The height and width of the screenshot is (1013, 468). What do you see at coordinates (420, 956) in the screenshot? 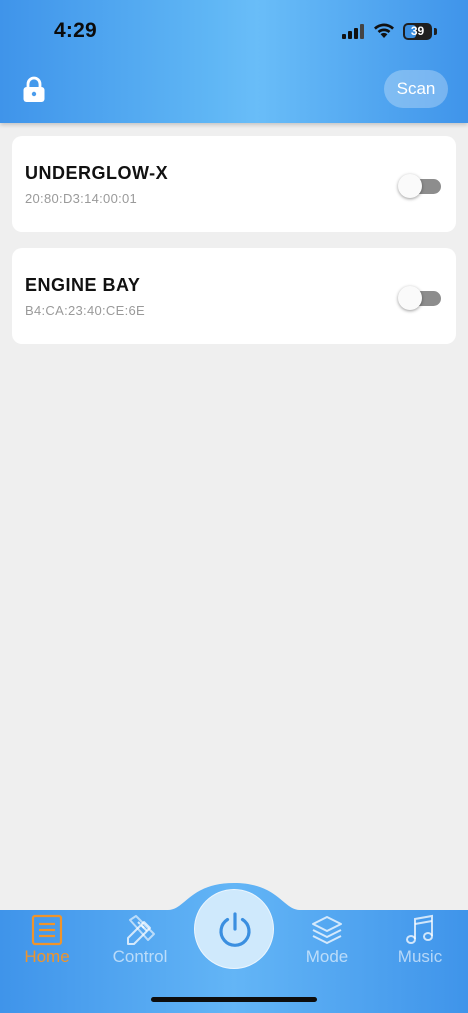
I see `tab-label: Music` at bounding box center [420, 956].